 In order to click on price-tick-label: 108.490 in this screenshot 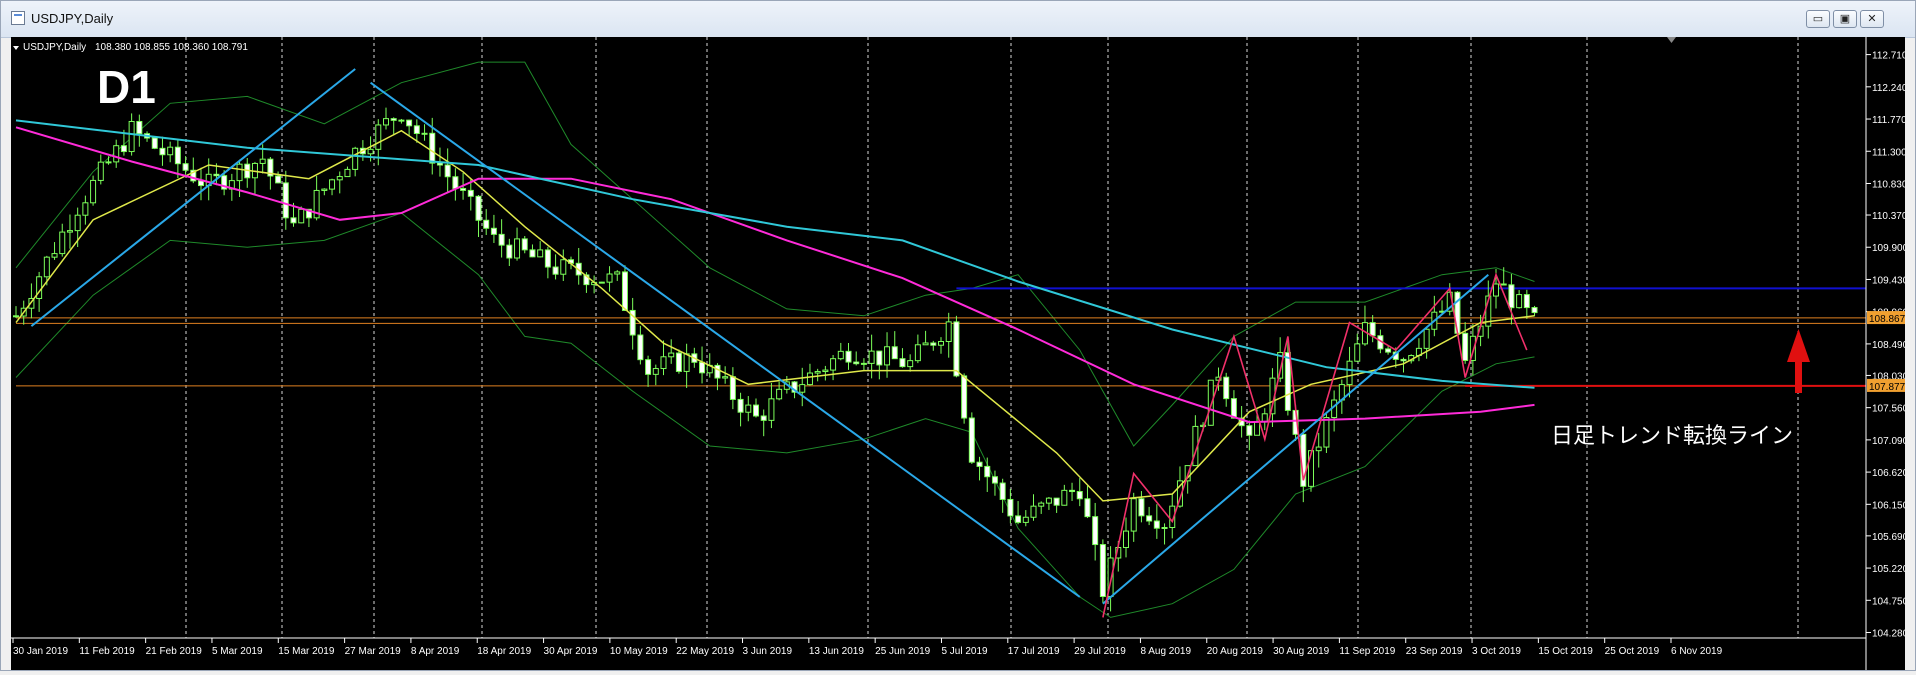, I will do `click(1888, 345)`.